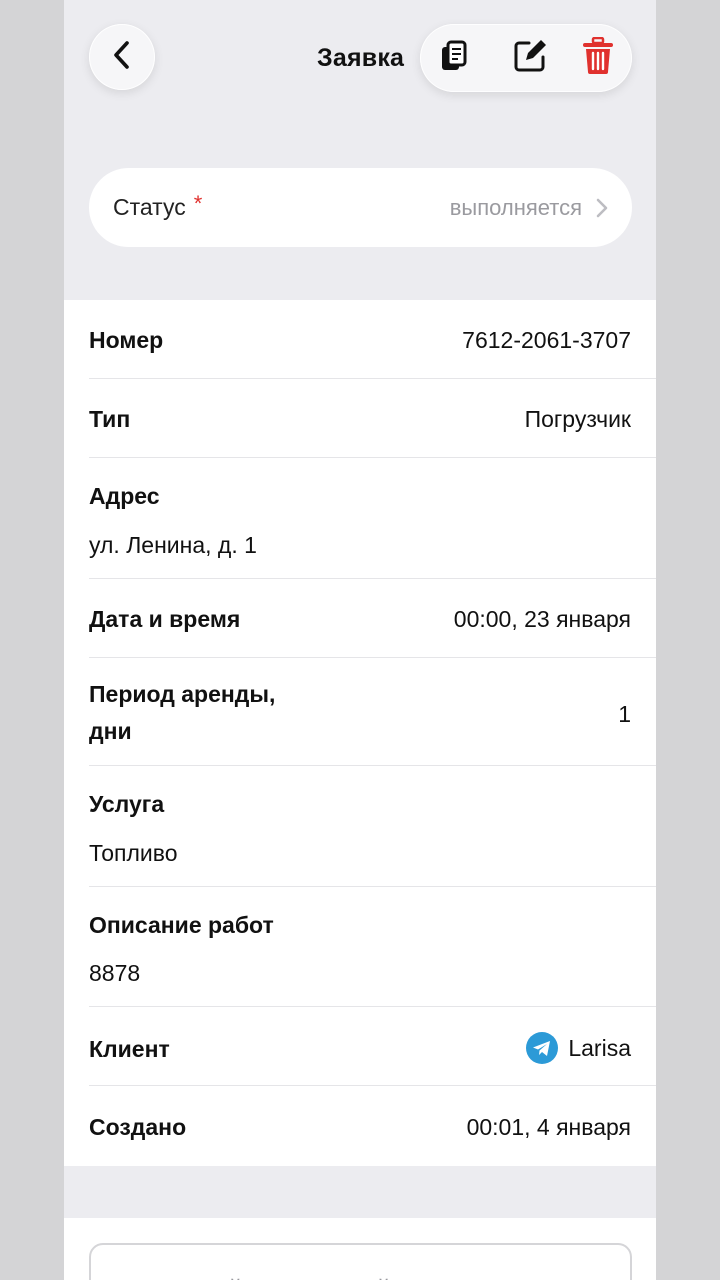 This screenshot has height=1280, width=720. What do you see at coordinates (110, 419) in the screenshot?
I see `type-label: Тип` at bounding box center [110, 419].